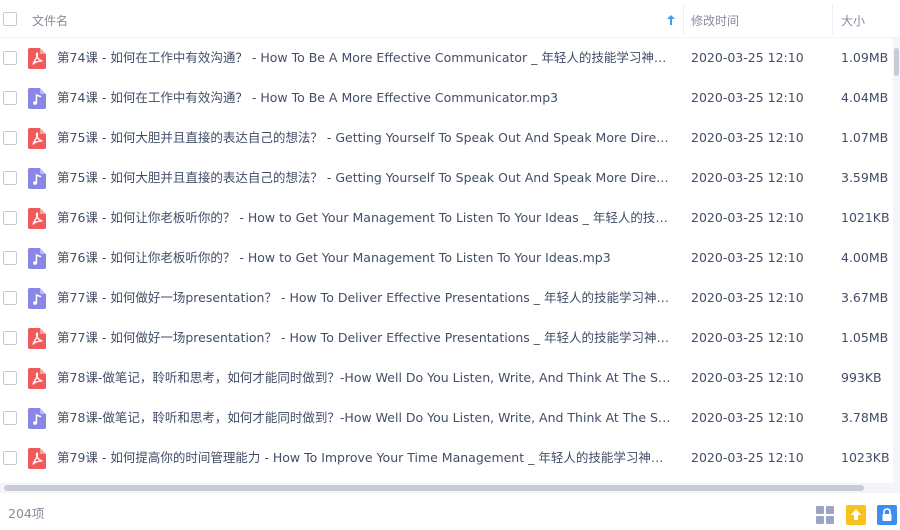 This screenshot has width=900, height=530. I want to click on file-size: 4.04MB, so click(865, 97).